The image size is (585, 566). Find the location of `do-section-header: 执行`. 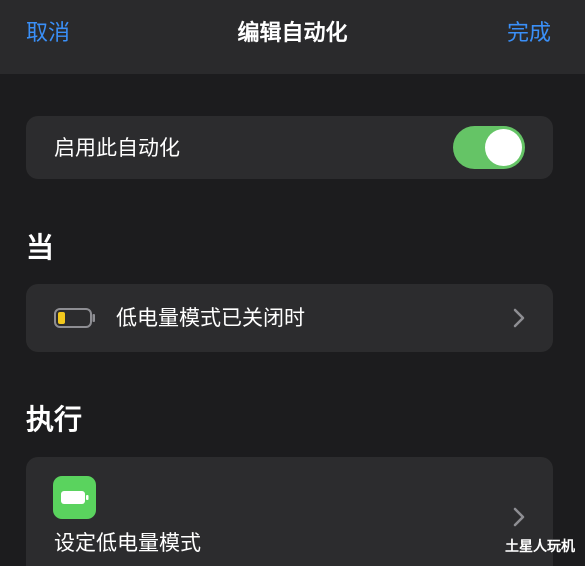

do-section-header: 执行 is located at coordinates (54, 419).